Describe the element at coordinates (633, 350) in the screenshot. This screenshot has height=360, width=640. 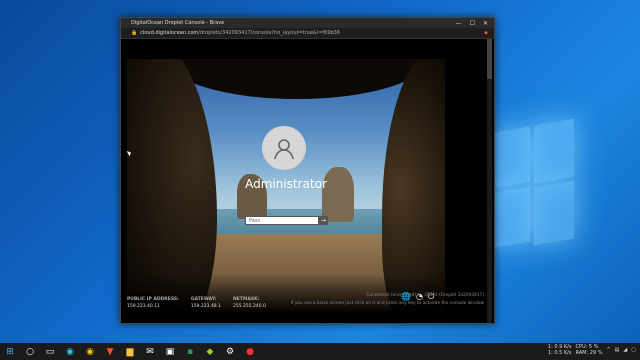
I see `notification-icon: ▢` at that location.